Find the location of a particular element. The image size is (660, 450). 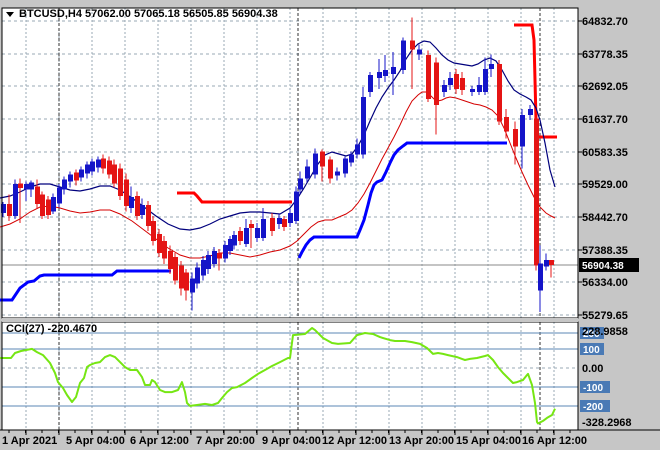

cci-level-badge: 100 is located at coordinates (591, 350).